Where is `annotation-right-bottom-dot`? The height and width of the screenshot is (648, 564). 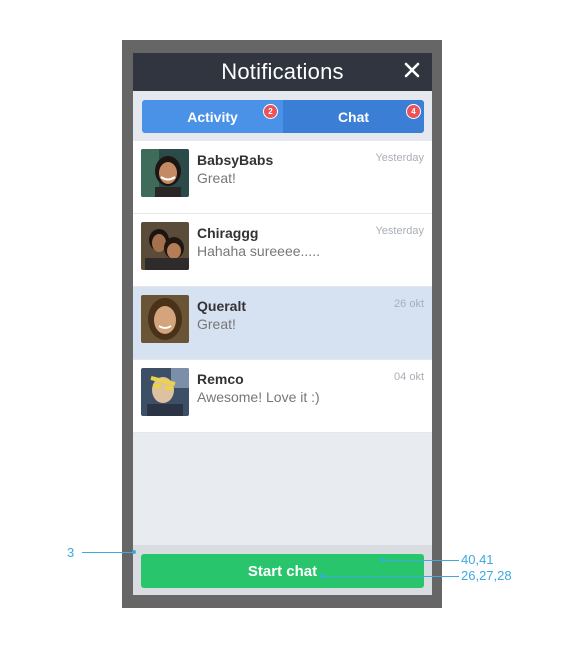 annotation-right-bottom-dot is located at coordinates (322, 576).